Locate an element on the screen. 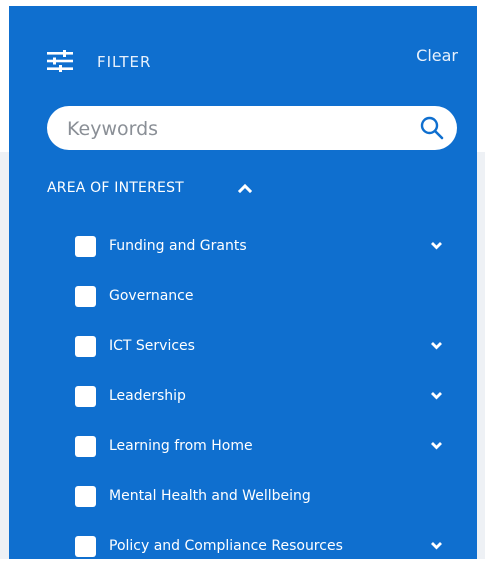 The width and height of the screenshot is (485, 568). list-item: Learning from Home is located at coordinates (243, 443).